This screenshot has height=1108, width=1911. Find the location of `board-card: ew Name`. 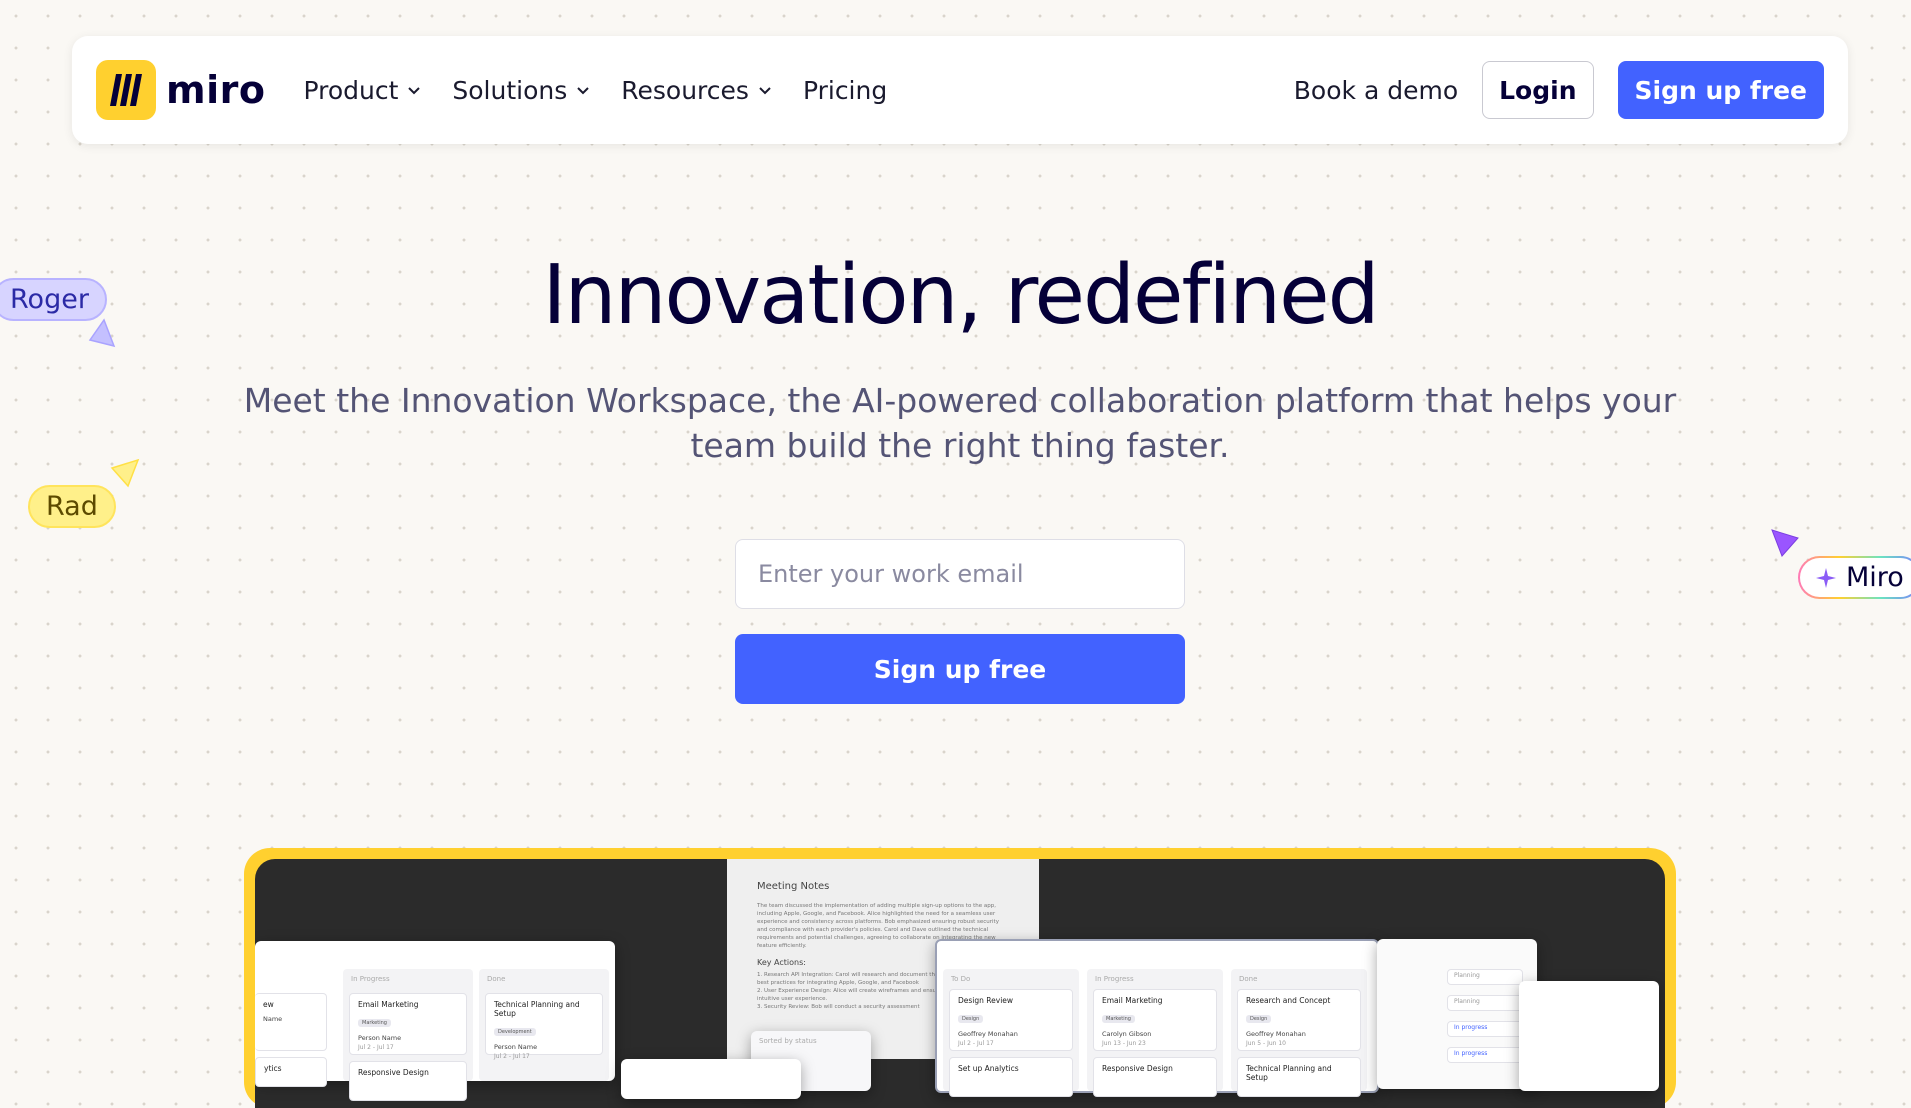

board-card: ew Name is located at coordinates (291, 1022).